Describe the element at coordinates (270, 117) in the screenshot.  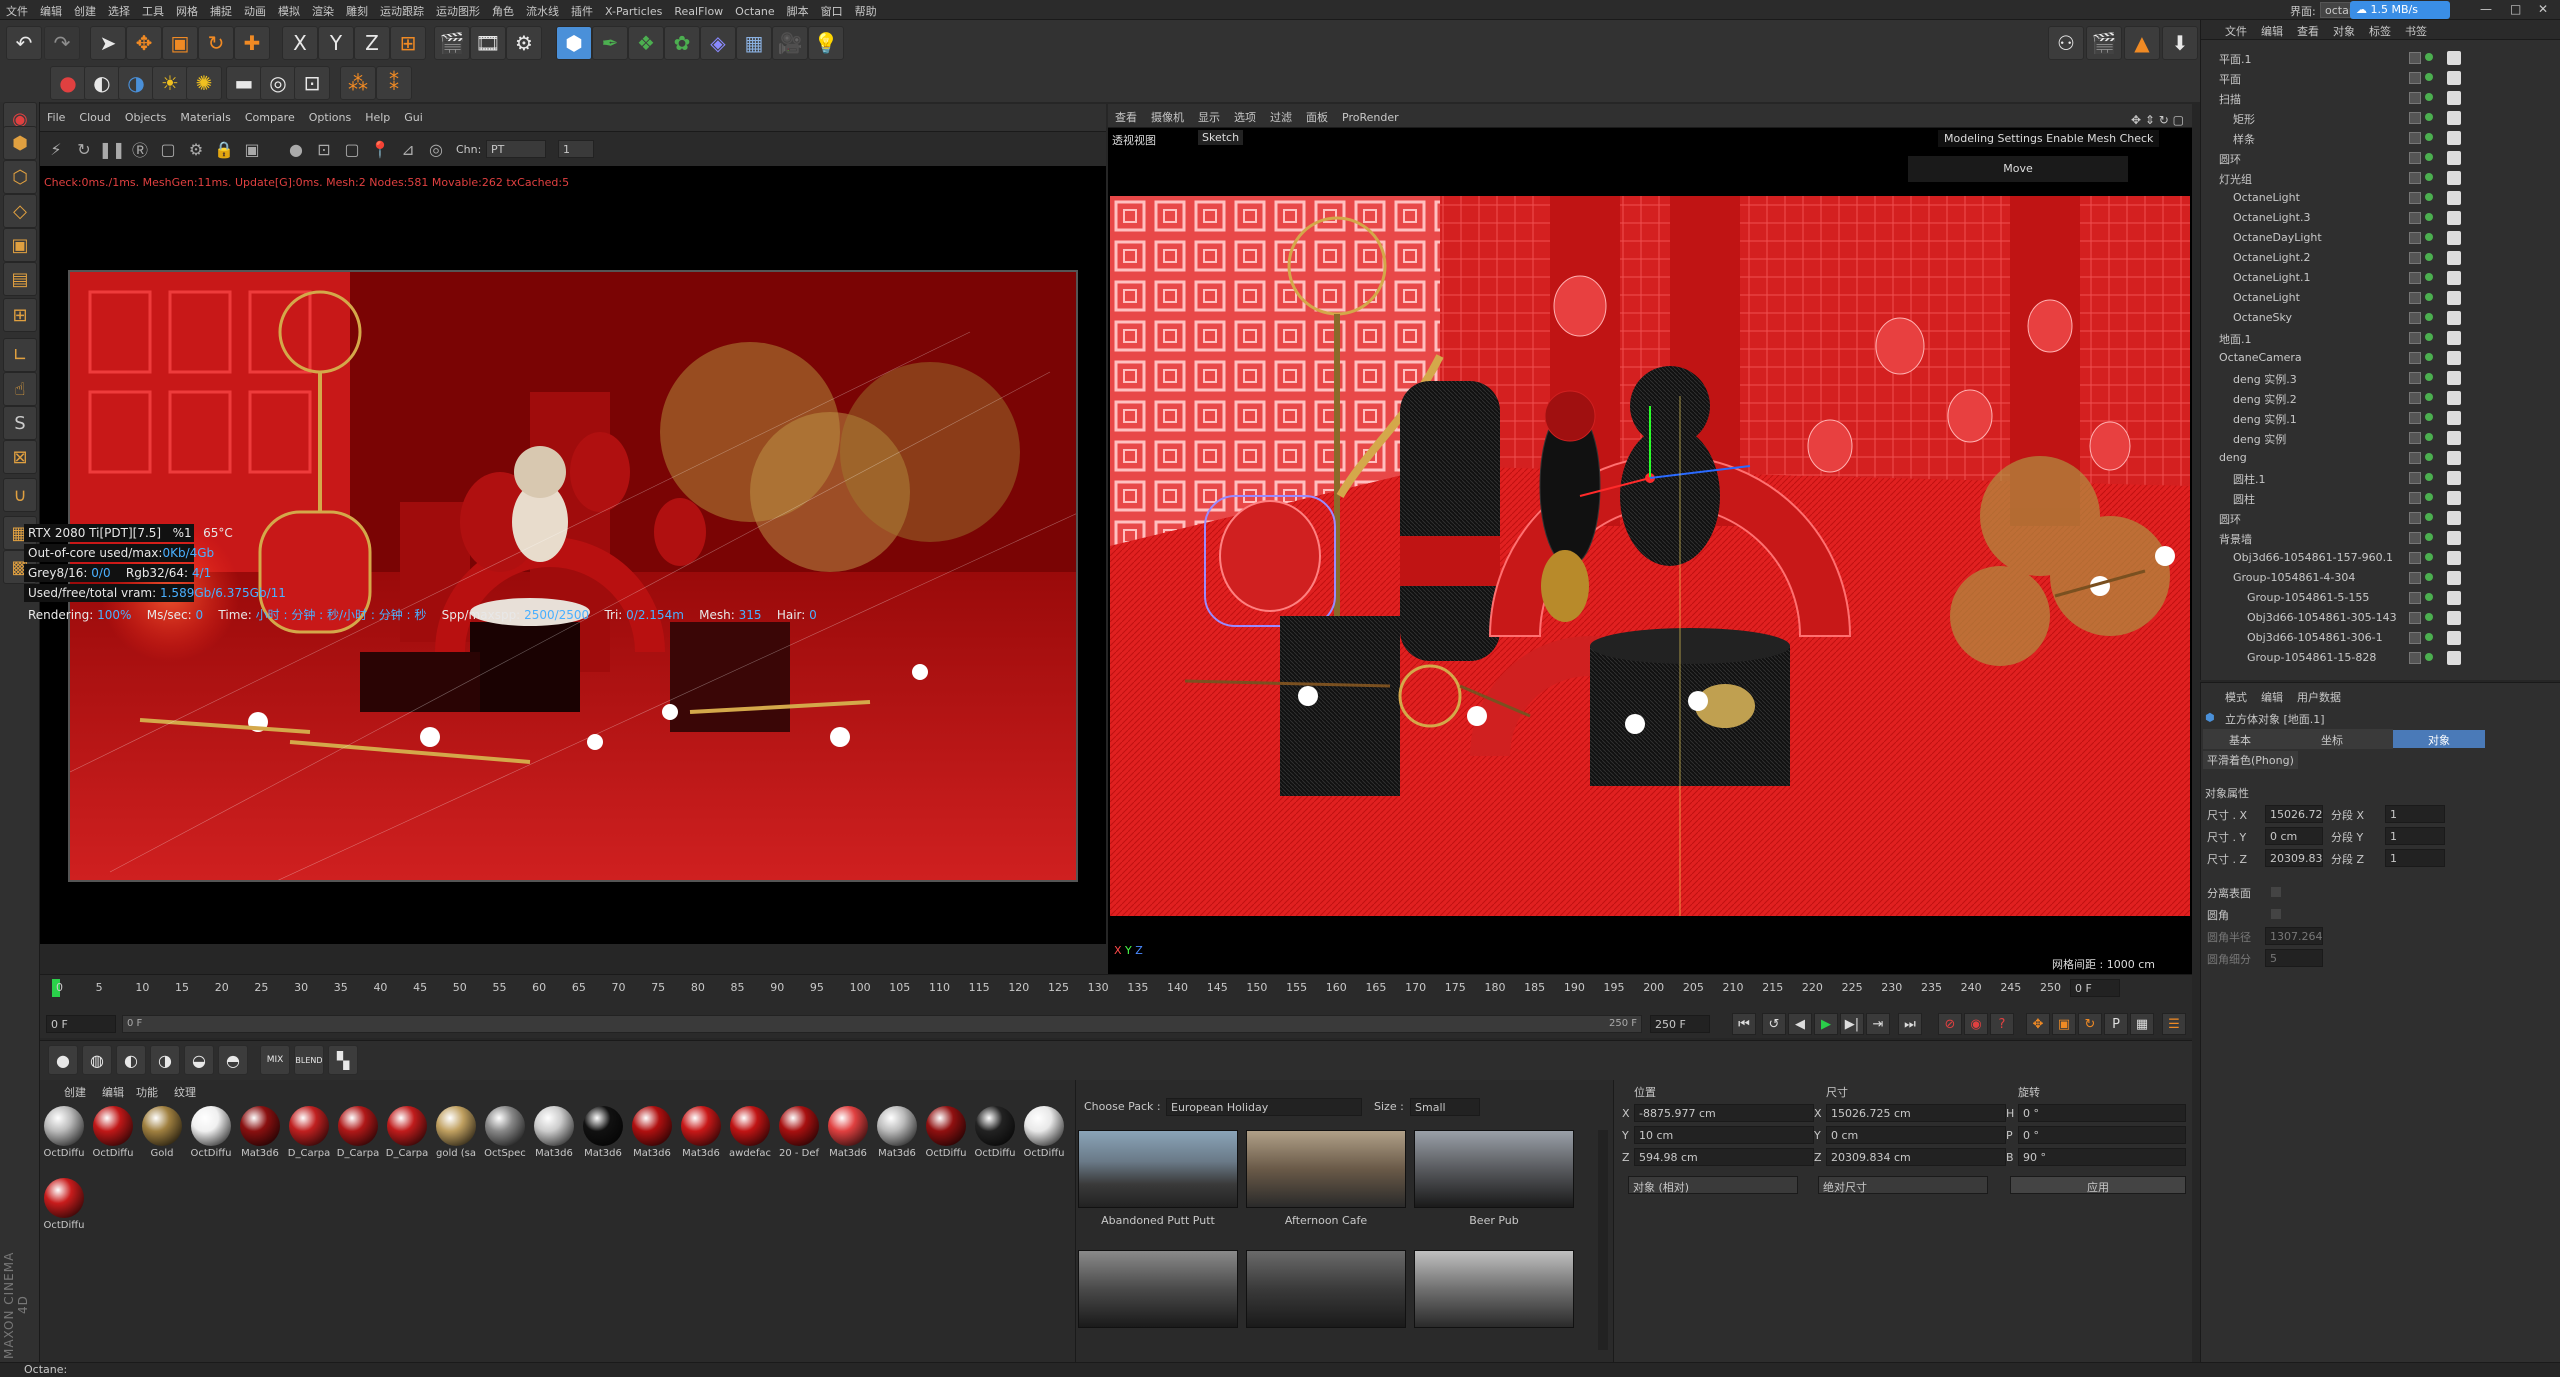
I see `lv-menu-compare: Compare` at that location.